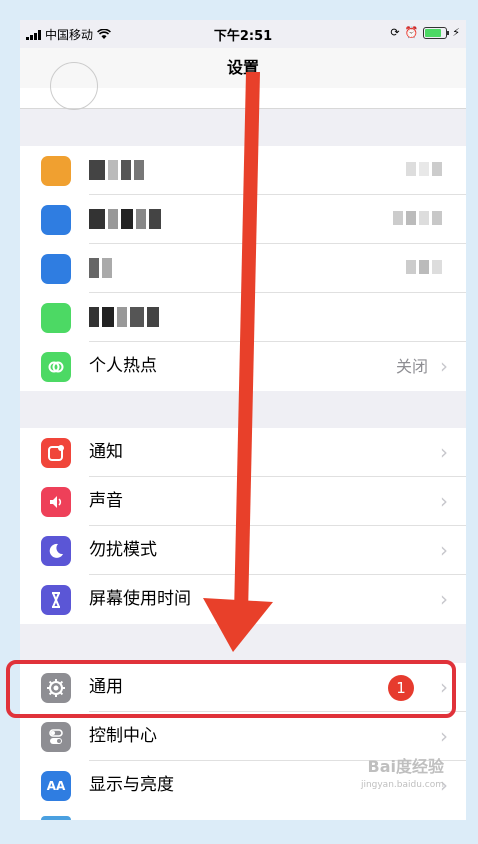 This screenshot has width=478, height=844. What do you see at coordinates (238, 362) in the screenshot?
I see `annotation-arrow` at bounding box center [238, 362].